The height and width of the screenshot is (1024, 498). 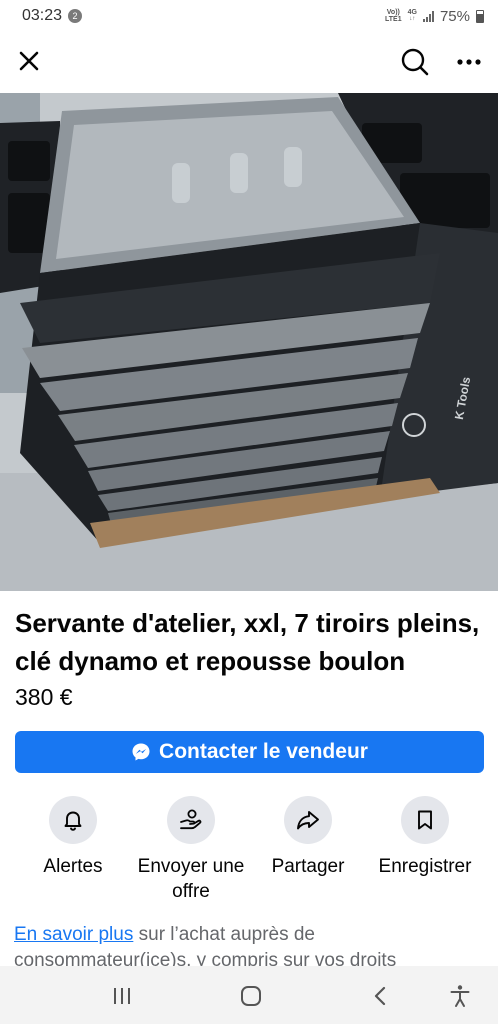 I want to click on more-options-button, so click(x=469, y=62).